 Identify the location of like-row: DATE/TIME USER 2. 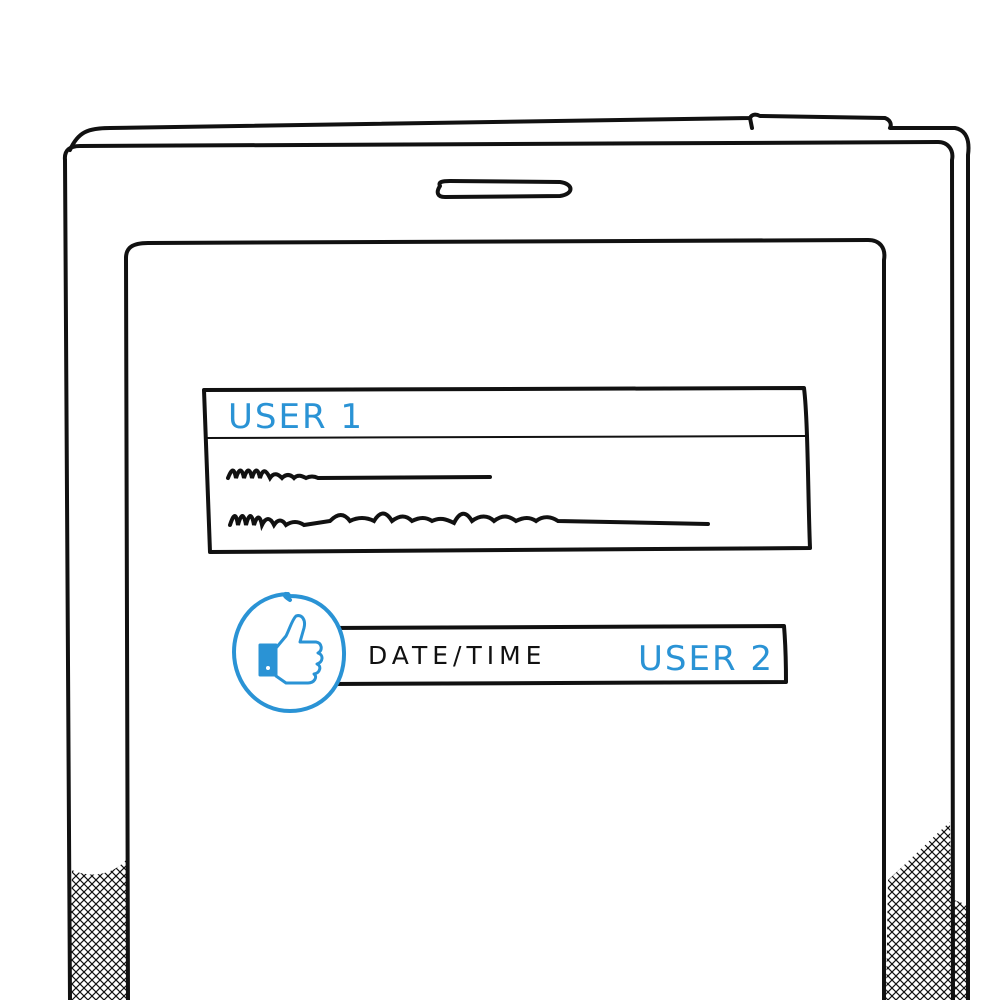
(558, 655).